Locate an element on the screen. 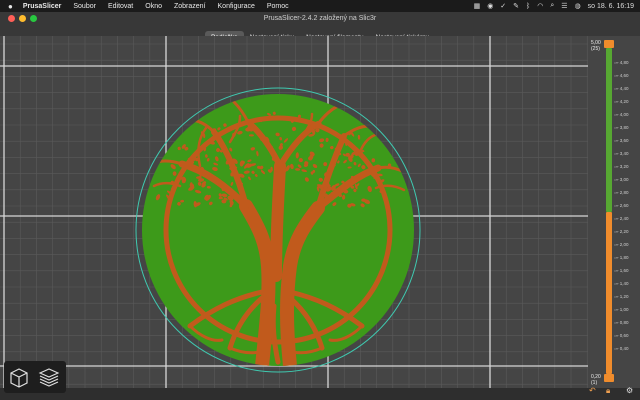 The width and height of the screenshot is (640, 400). undo-icon: ↶ is located at coordinates (592, 390).